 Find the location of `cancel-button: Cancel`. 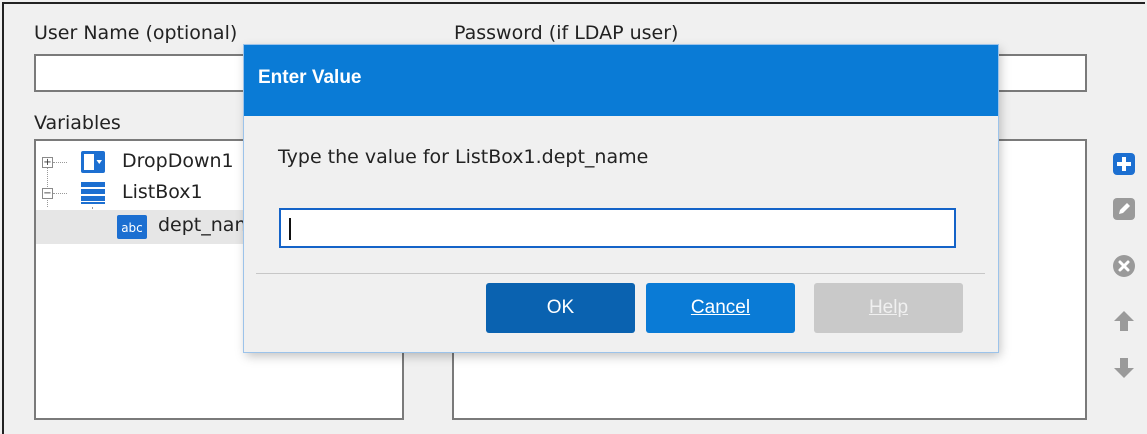

cancel-button: Cancel is located at coordinates (720, 308).